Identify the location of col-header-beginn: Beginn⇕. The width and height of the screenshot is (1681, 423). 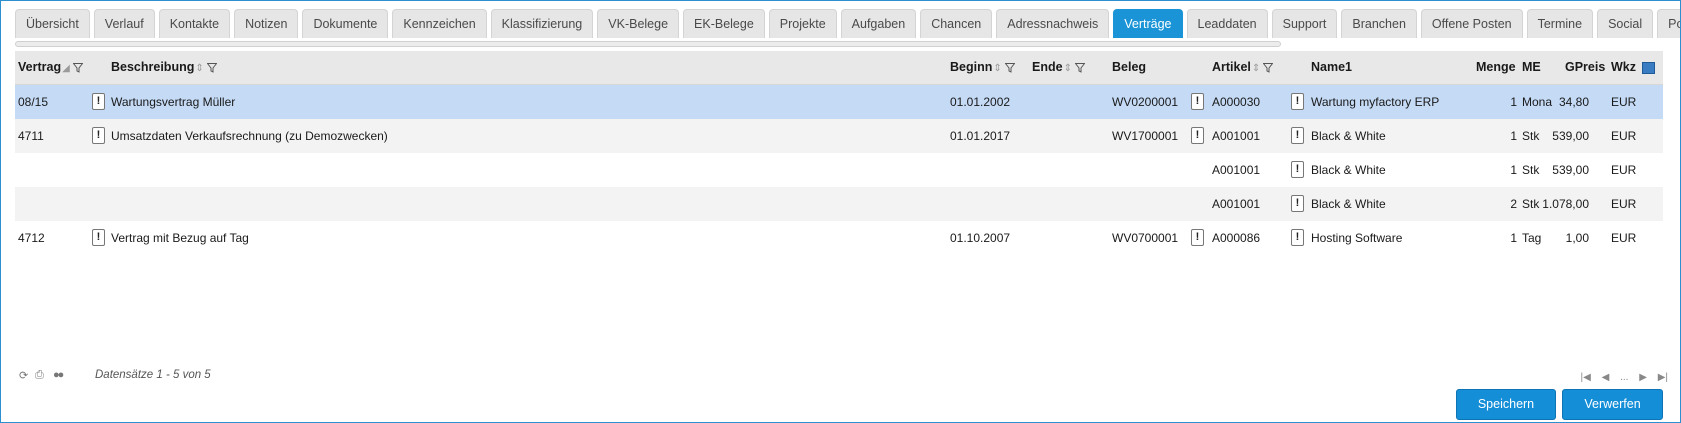
(982, 67).